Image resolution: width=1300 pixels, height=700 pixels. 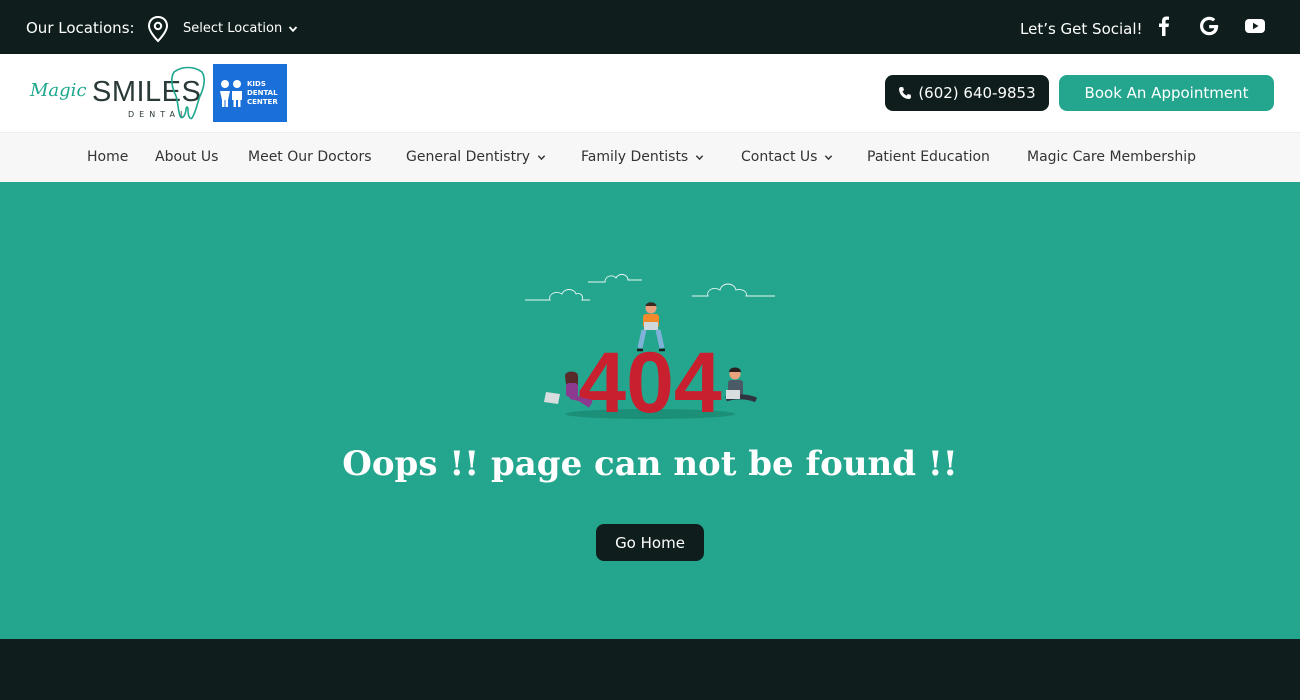 I want to click on nav-item-general-dentistry: General Dentistry, so click(x=476, y=157).